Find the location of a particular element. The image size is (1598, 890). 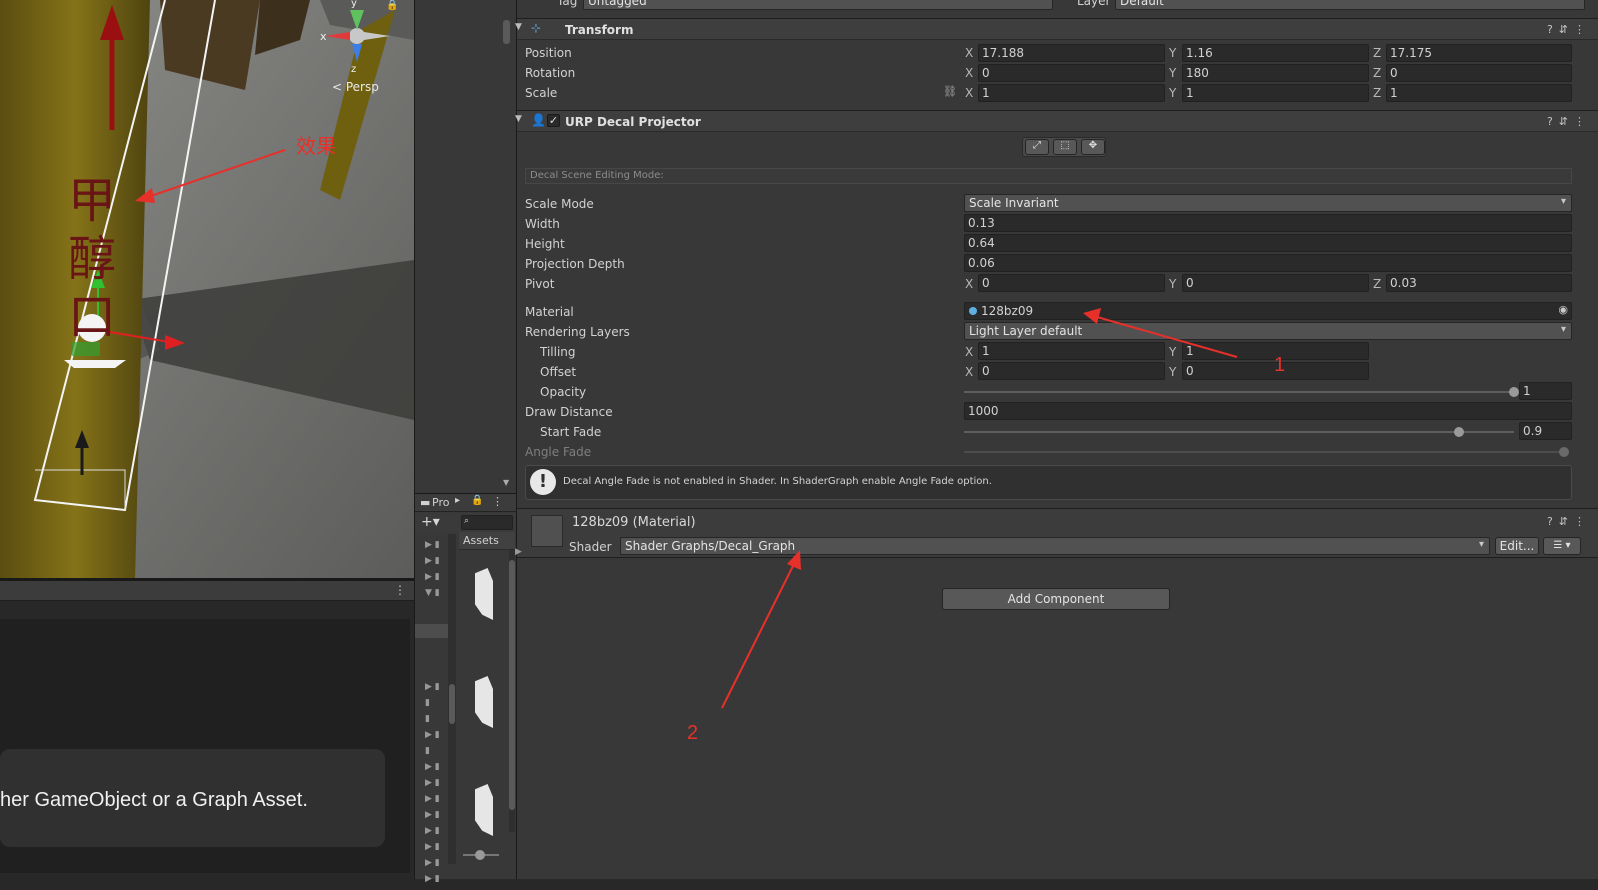

persp-toggle: < Persp is located at coordinates (355, 87).